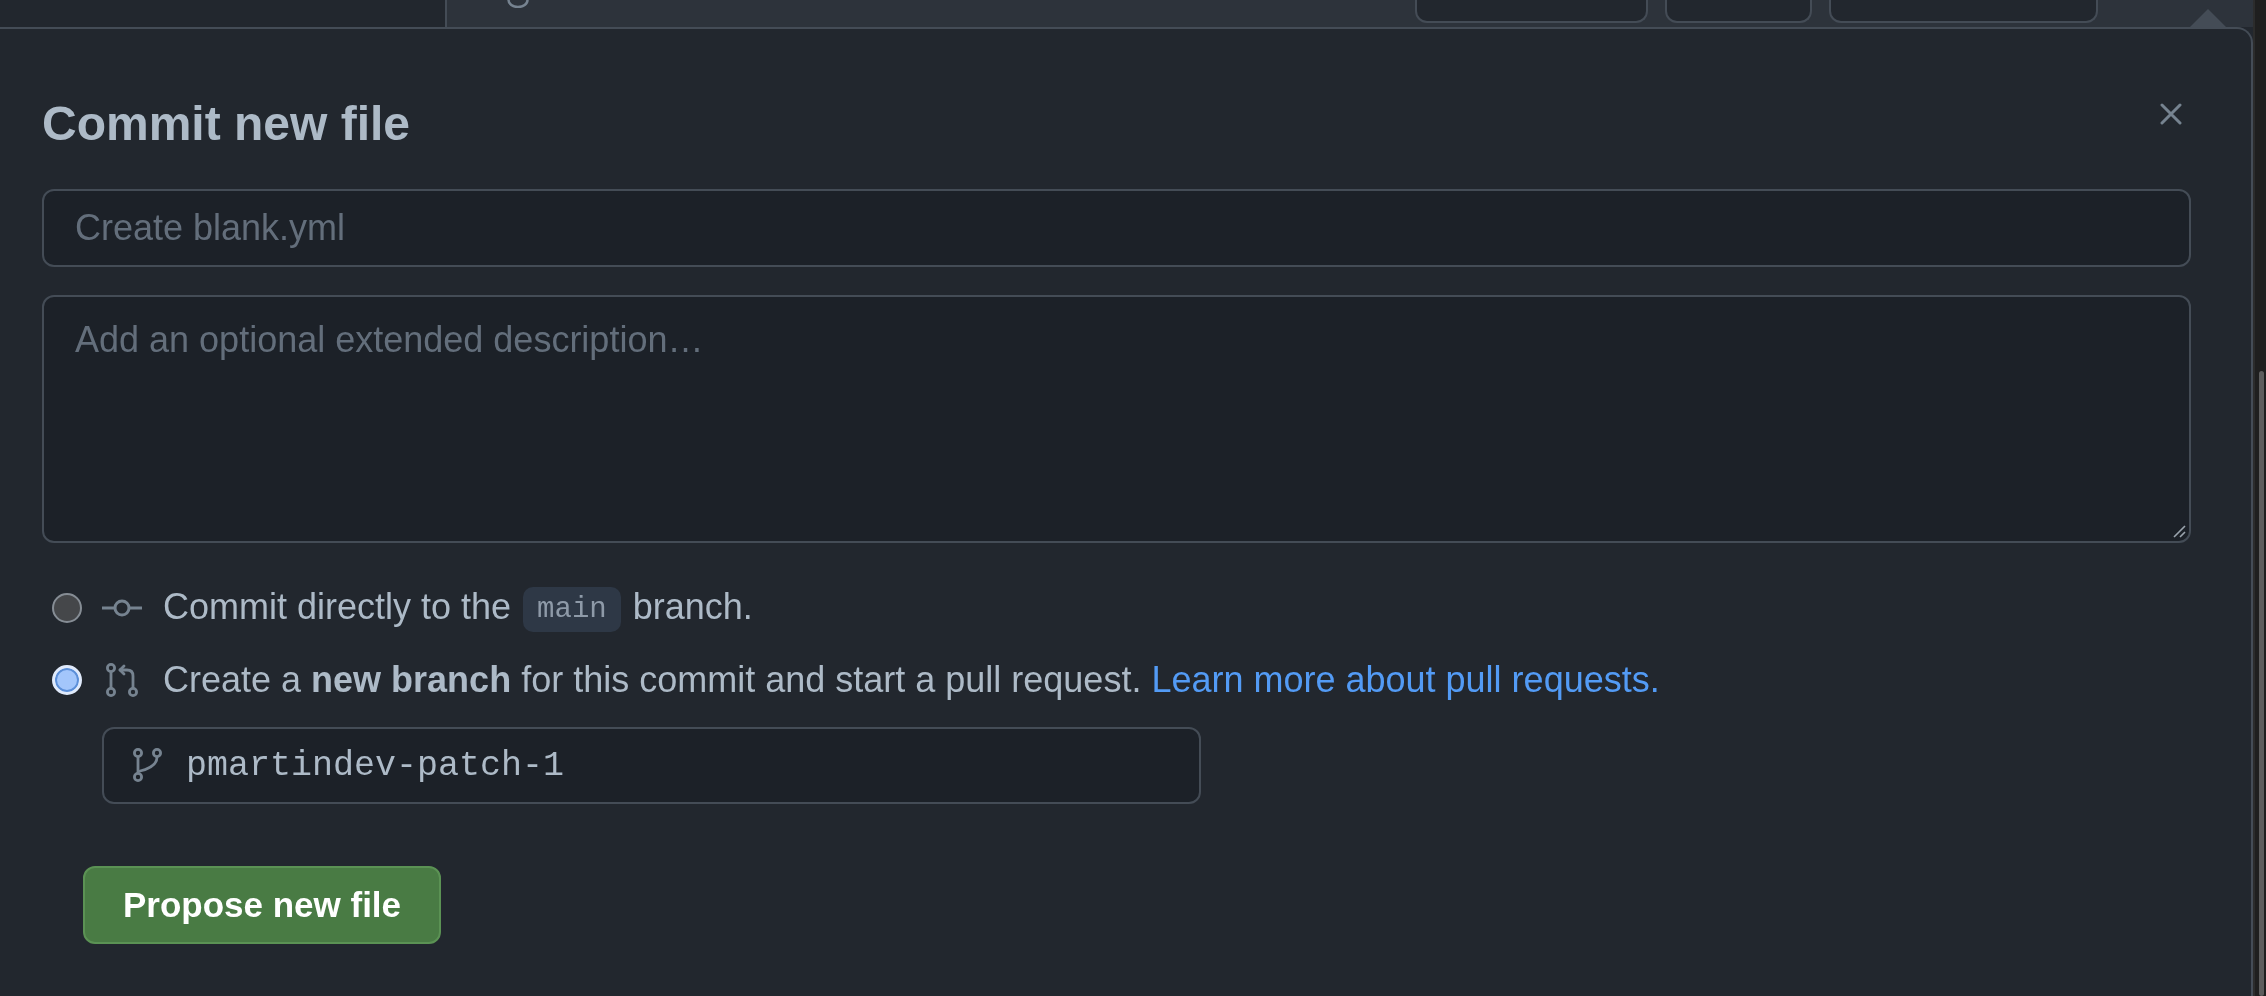 The image size is (2266, 996). Describe the element at coordinates (2261, 683) in the screenshot. I see `scrollbar-thumb` at that location.